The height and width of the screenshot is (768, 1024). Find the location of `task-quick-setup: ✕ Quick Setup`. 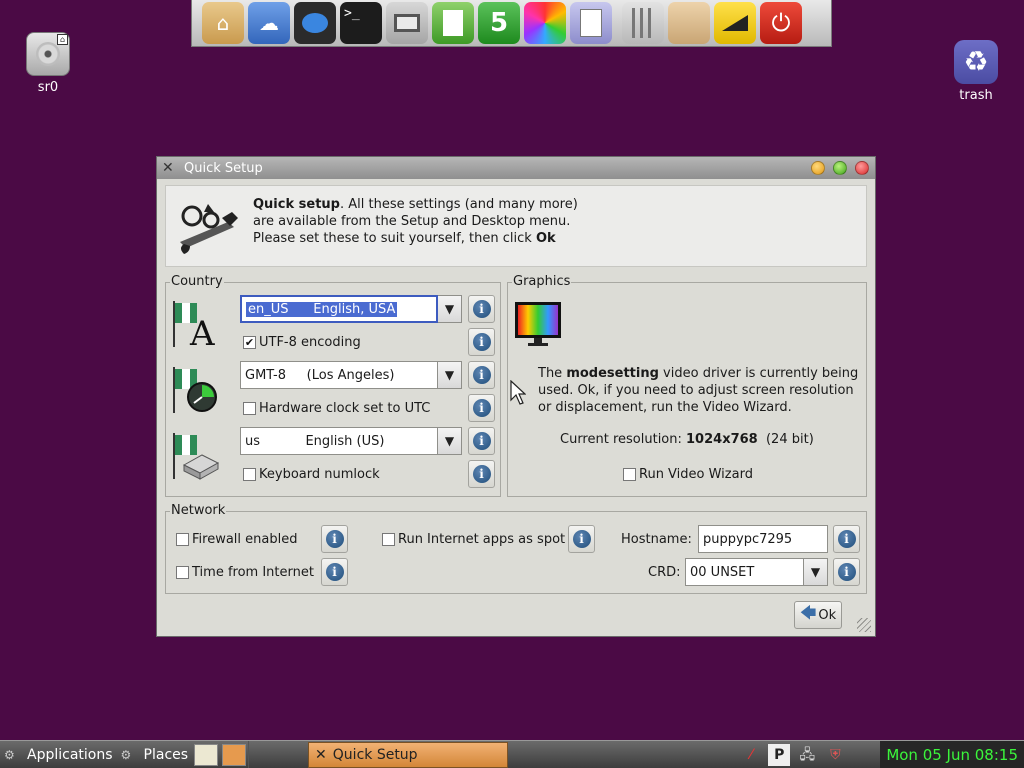

task-quick-setup: ✕ Quick Setup is located at coordinates (408, 754).